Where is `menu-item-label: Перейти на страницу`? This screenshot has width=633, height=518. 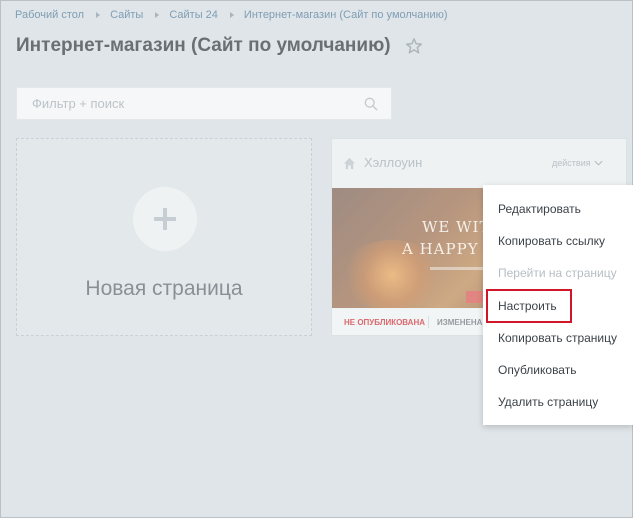 menu-item-label: Перейти на страницу is located at coordinates (557, 273).